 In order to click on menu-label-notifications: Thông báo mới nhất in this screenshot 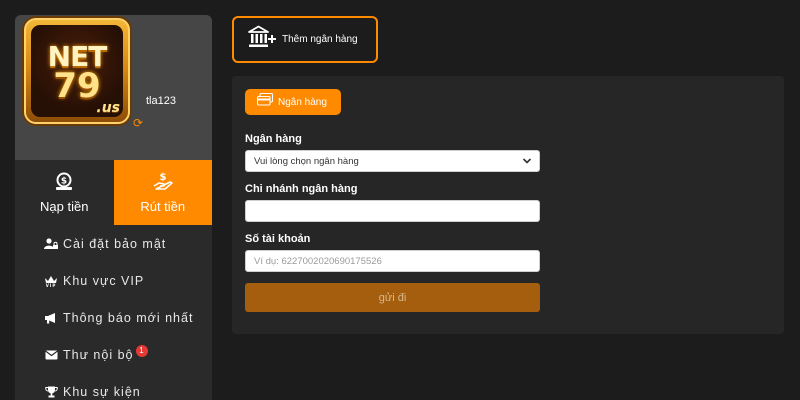, I will do `click(128, 317)`.